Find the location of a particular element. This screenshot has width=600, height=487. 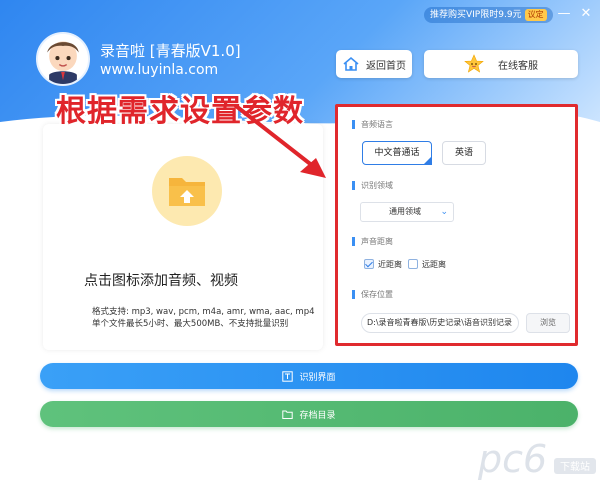

near-distance-label: 近距离 is located at coordinates (390, 264).